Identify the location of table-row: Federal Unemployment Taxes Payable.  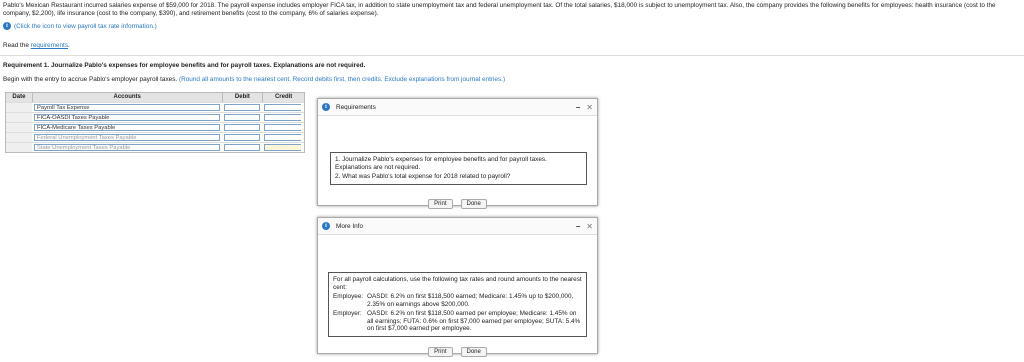
(155, 137).